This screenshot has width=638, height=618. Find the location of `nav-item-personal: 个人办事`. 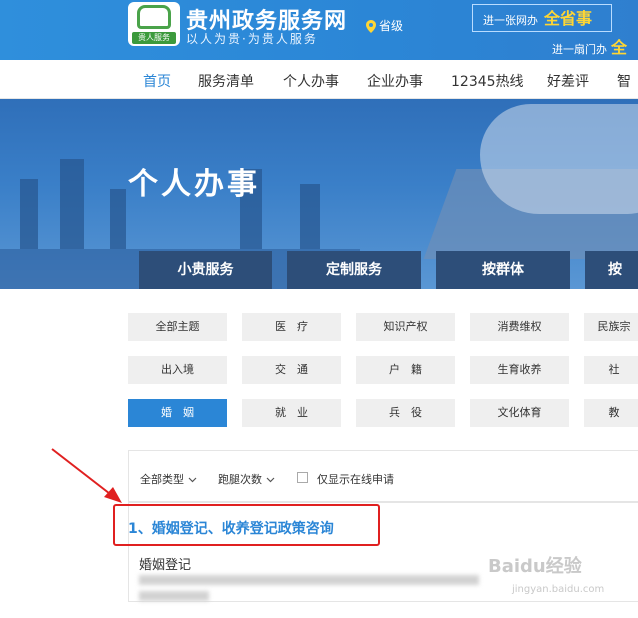

nav-item-personal: 个人办事 is located at coordinates (311, 81).